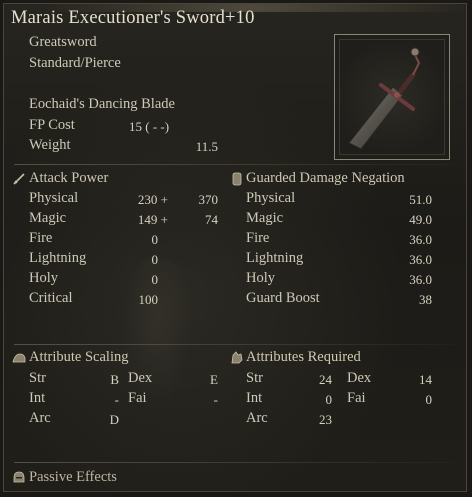 This screenshot has height=497, width=472. What do you see at coordinates (258, 238) in the screenshot?
I see `negation-label-fire: Fire` at bounding box center [258, 238].